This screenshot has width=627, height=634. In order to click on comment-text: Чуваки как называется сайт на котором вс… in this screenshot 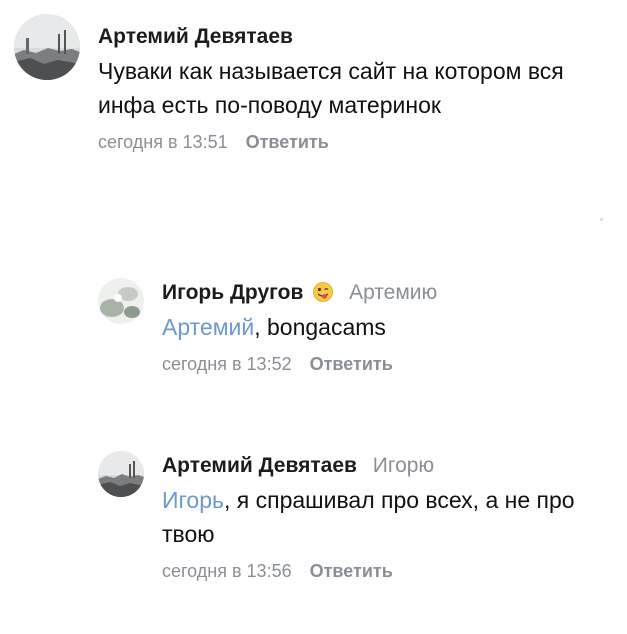, I will do `click(331, 88)`.